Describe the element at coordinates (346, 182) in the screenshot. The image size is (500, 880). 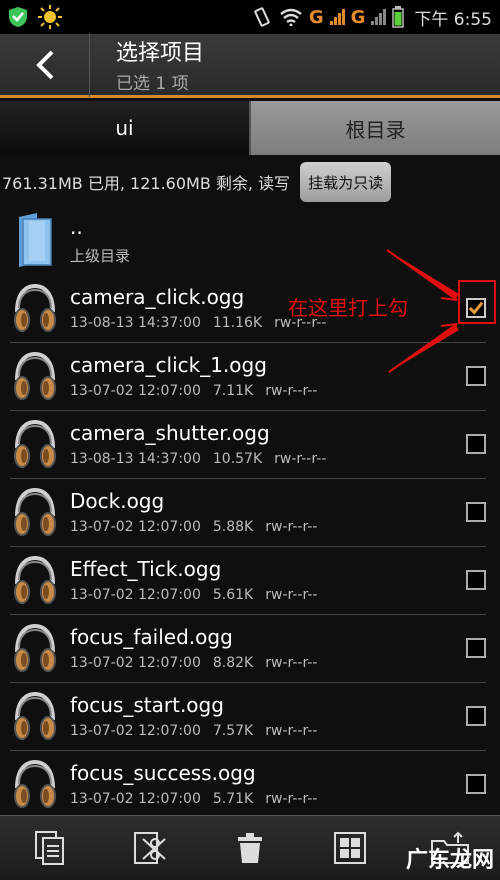
I see `mount-readonly-button: 挂载为只读` at that location.